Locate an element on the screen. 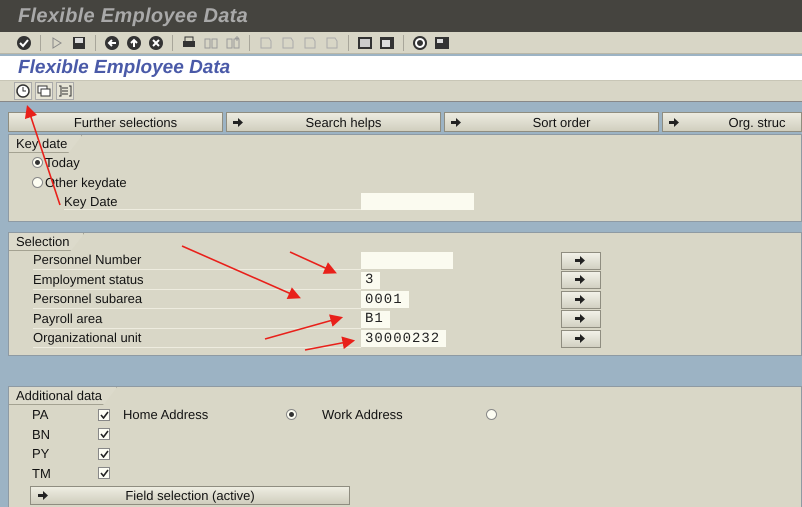 The width and height of the screenshot is (802, 507). checkbox-label: BN is located at coordinates (42, 434).